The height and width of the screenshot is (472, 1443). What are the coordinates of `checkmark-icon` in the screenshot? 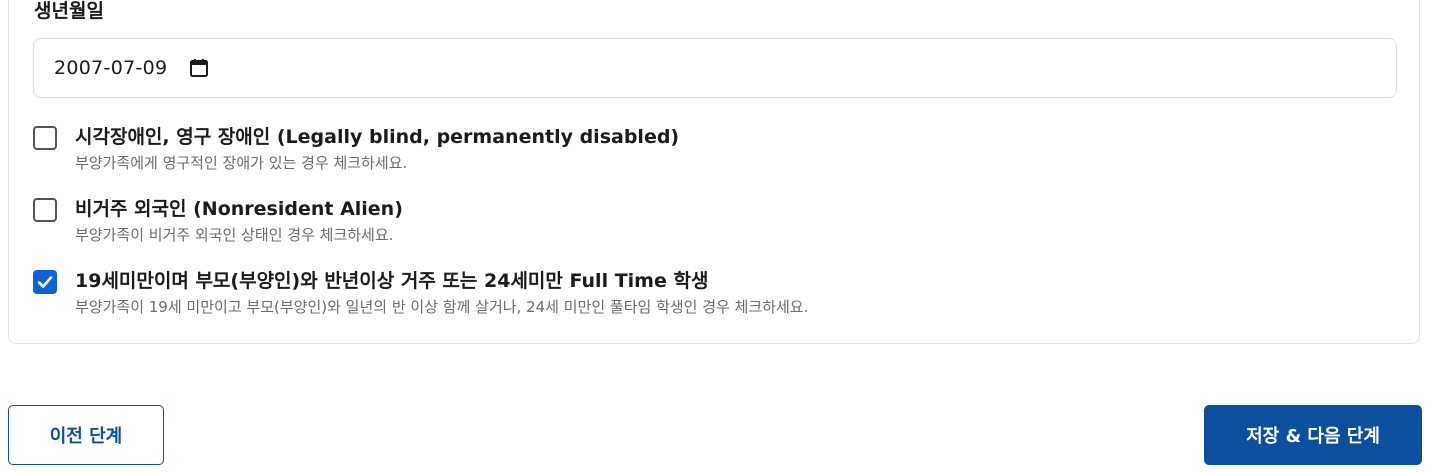 It's located at (45, 282).